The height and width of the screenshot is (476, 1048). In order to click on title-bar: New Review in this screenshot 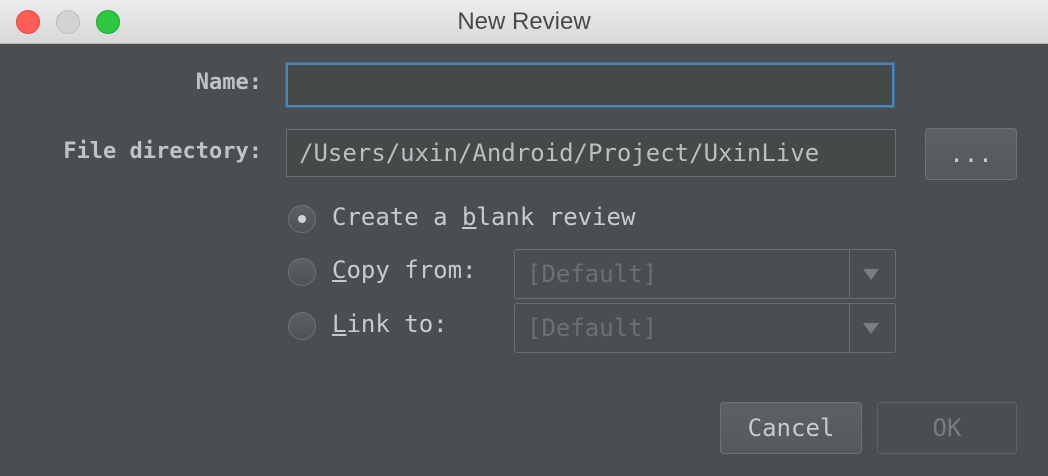, I will do `click(524, 22)`.